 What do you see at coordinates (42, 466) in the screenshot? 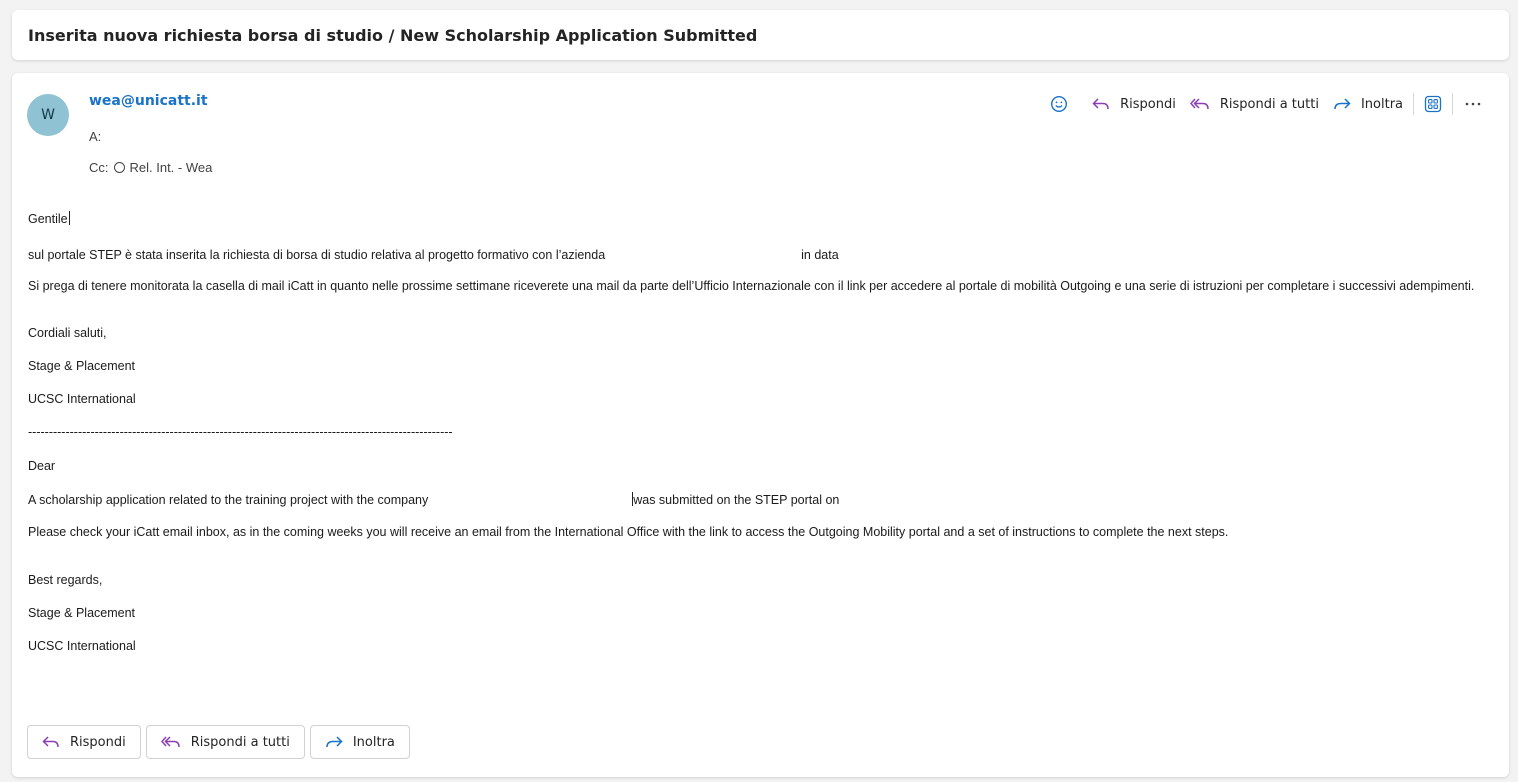
I see `en-greeting: Dear` at bounding box center [42, 466].